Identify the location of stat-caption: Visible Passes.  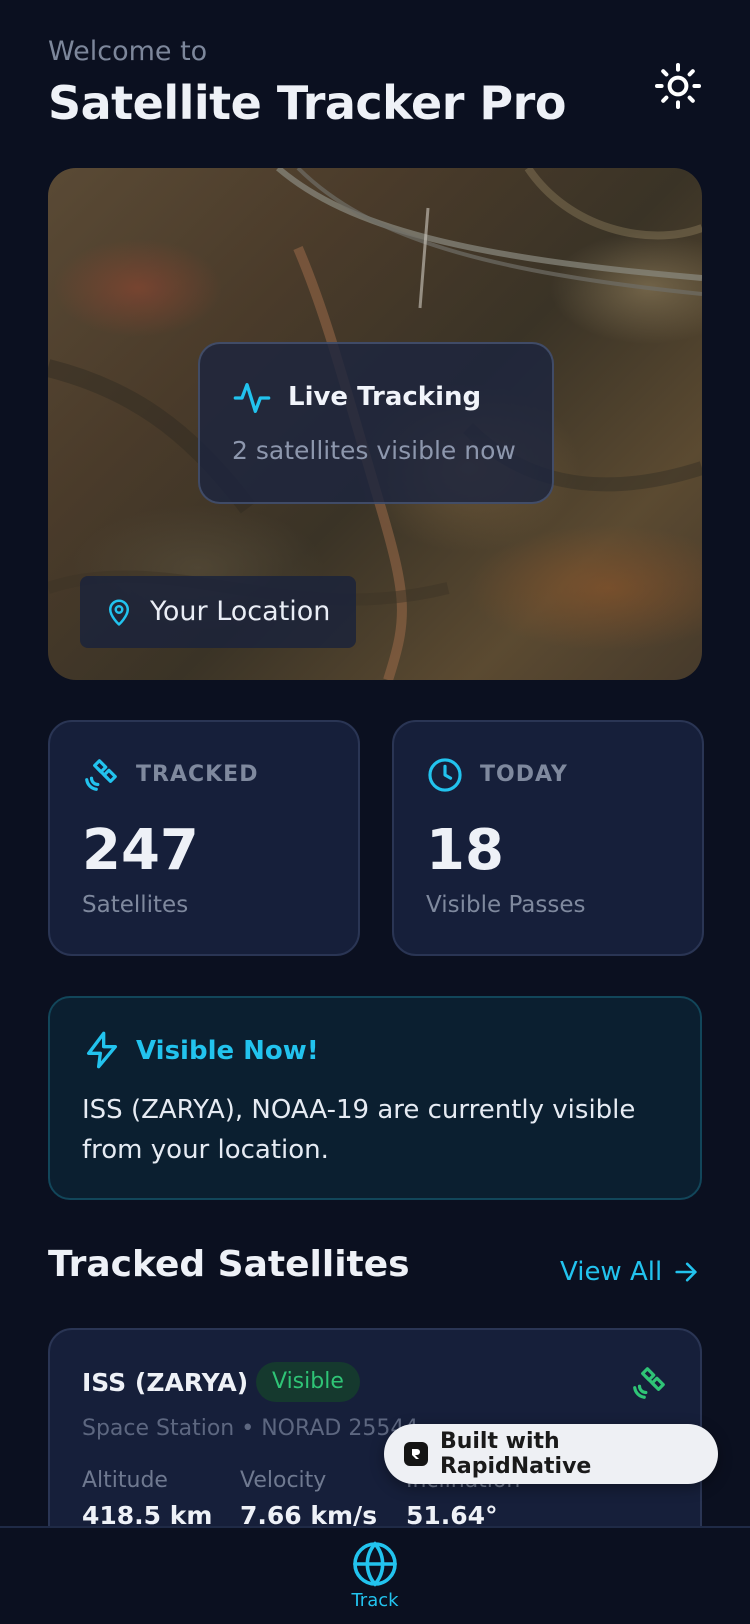
(506, 905).